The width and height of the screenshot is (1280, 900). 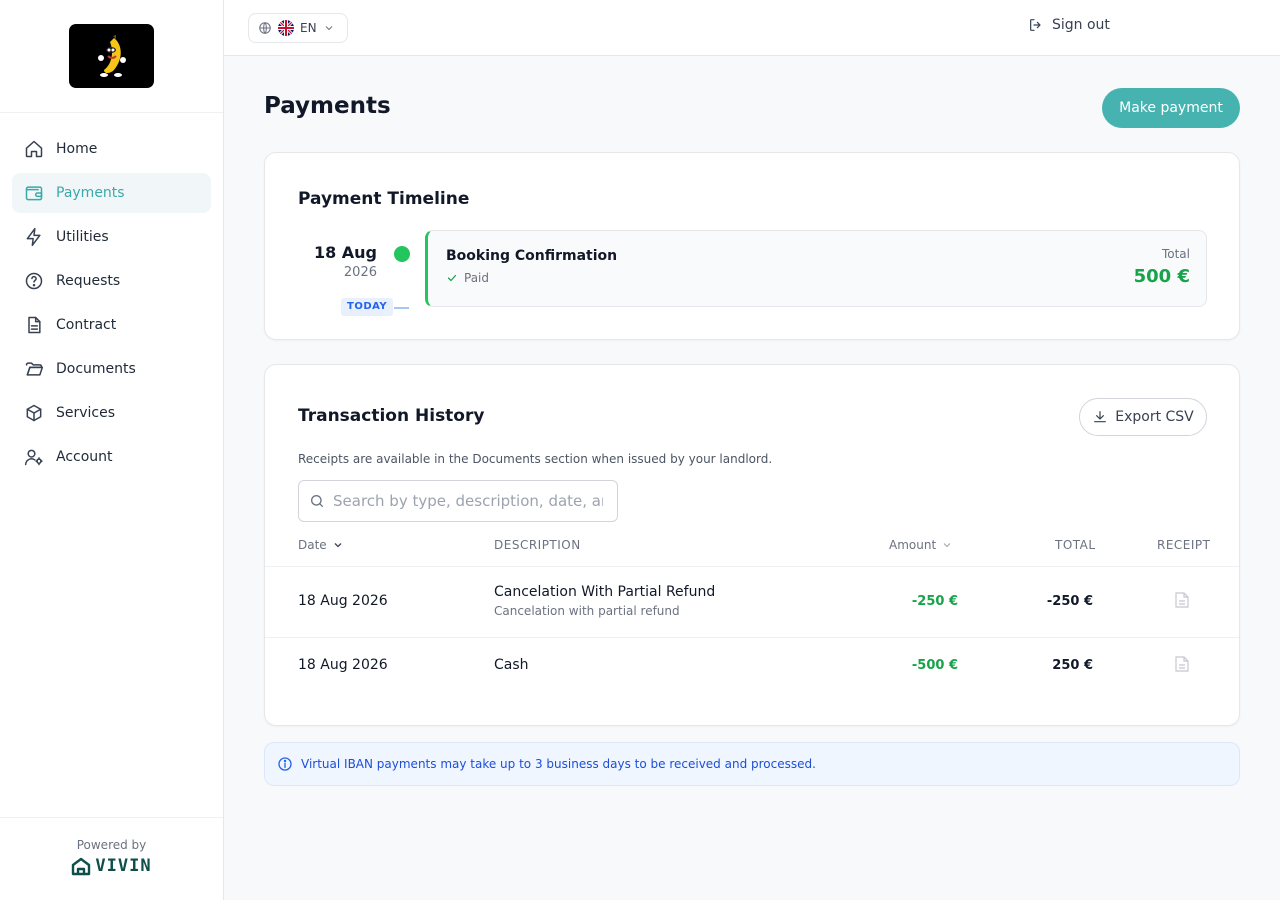 What do you see at coordinates (1075, 545) in the screenshot?
I see `column-header-total: TOTAL` at bounding box center [1075, 545].